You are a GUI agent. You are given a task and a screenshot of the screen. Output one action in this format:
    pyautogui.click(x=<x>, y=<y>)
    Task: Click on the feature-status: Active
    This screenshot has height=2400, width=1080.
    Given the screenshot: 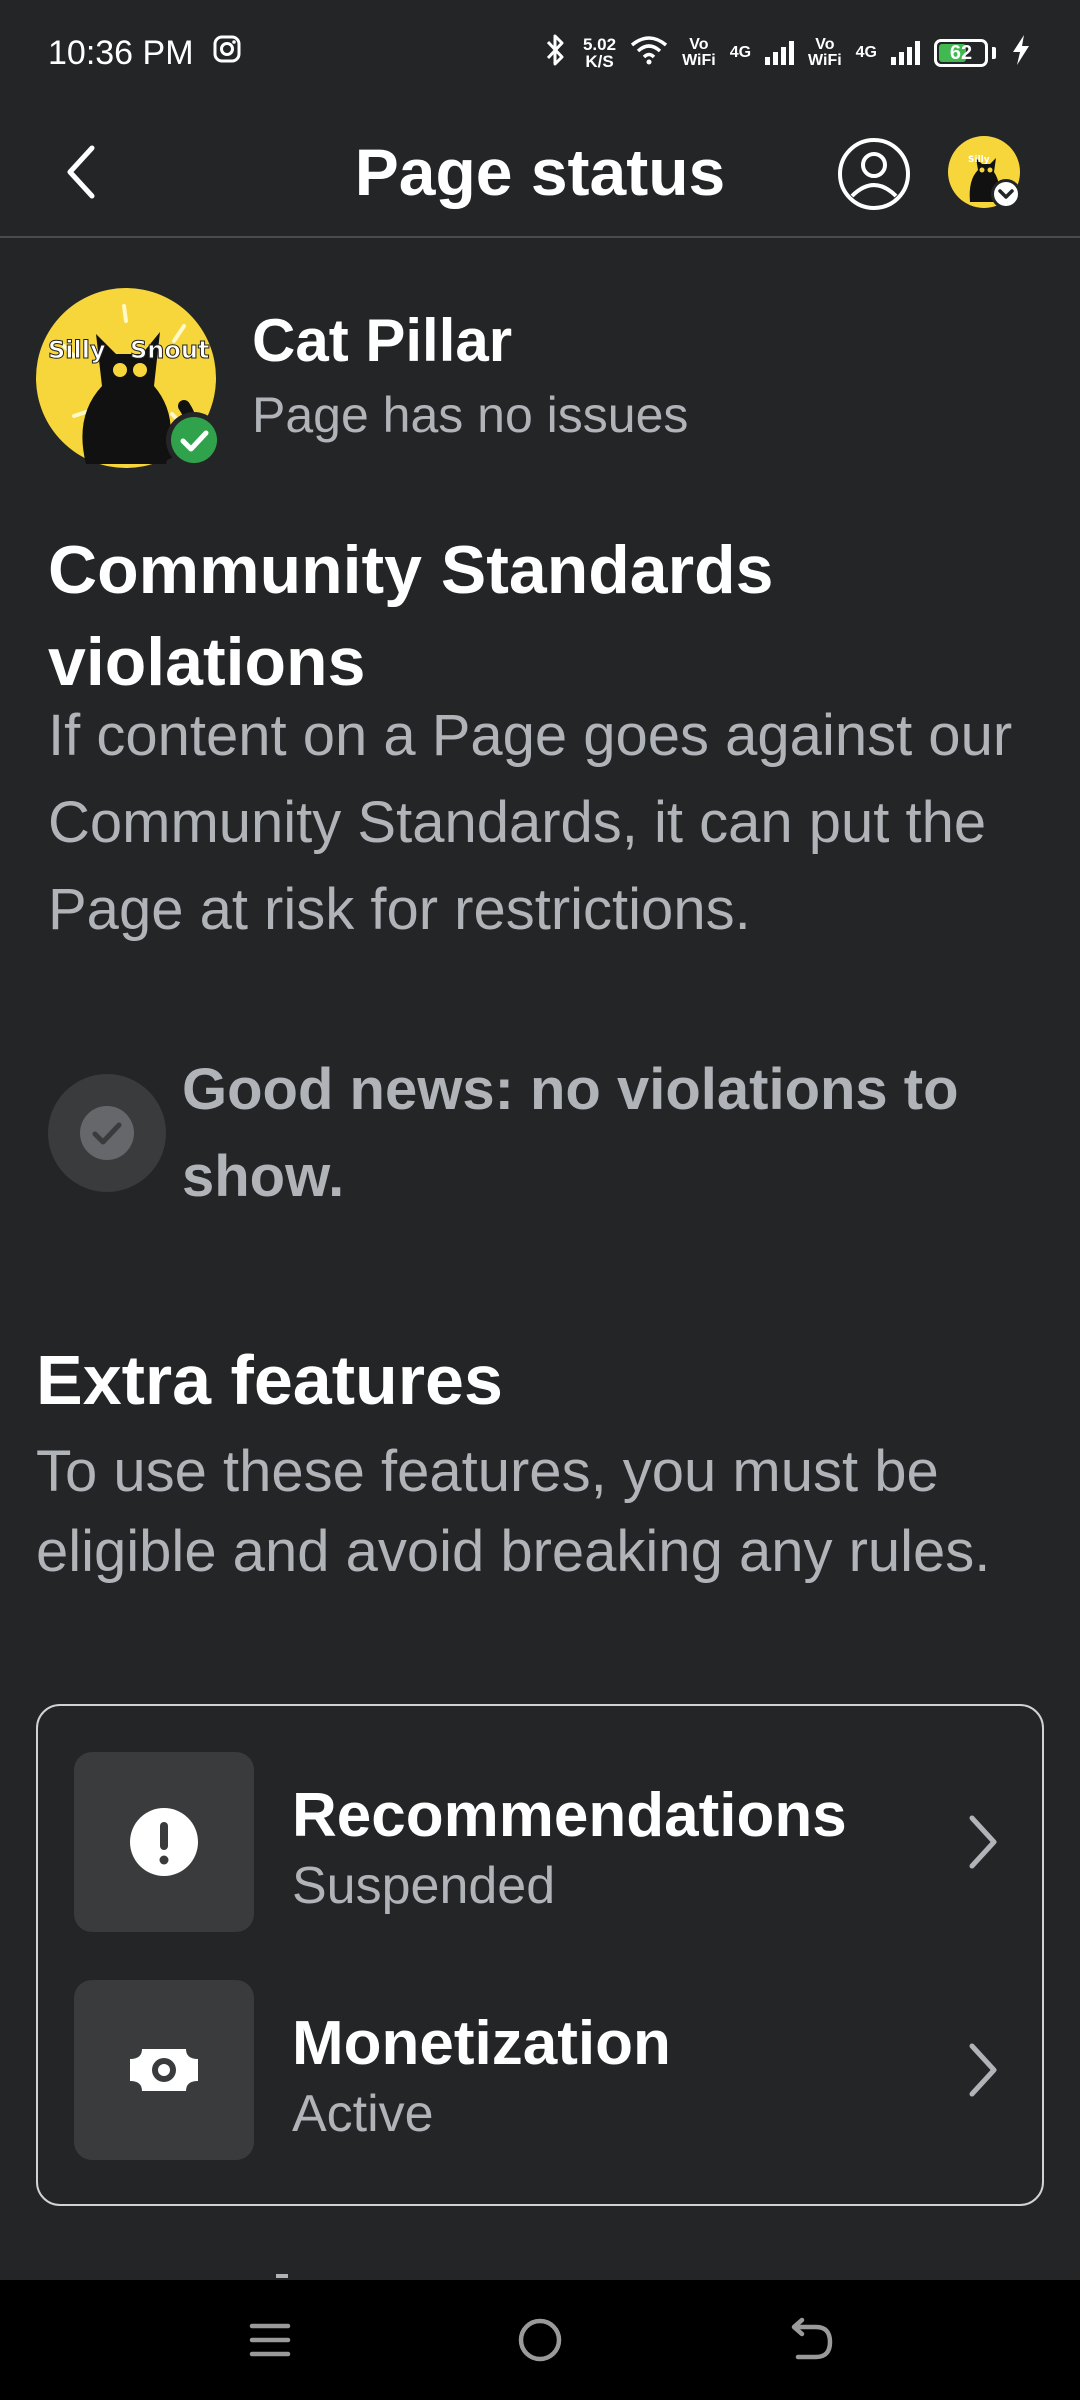 What is the action you would take?
    pyautogui.click(x=363, y=2114)
    